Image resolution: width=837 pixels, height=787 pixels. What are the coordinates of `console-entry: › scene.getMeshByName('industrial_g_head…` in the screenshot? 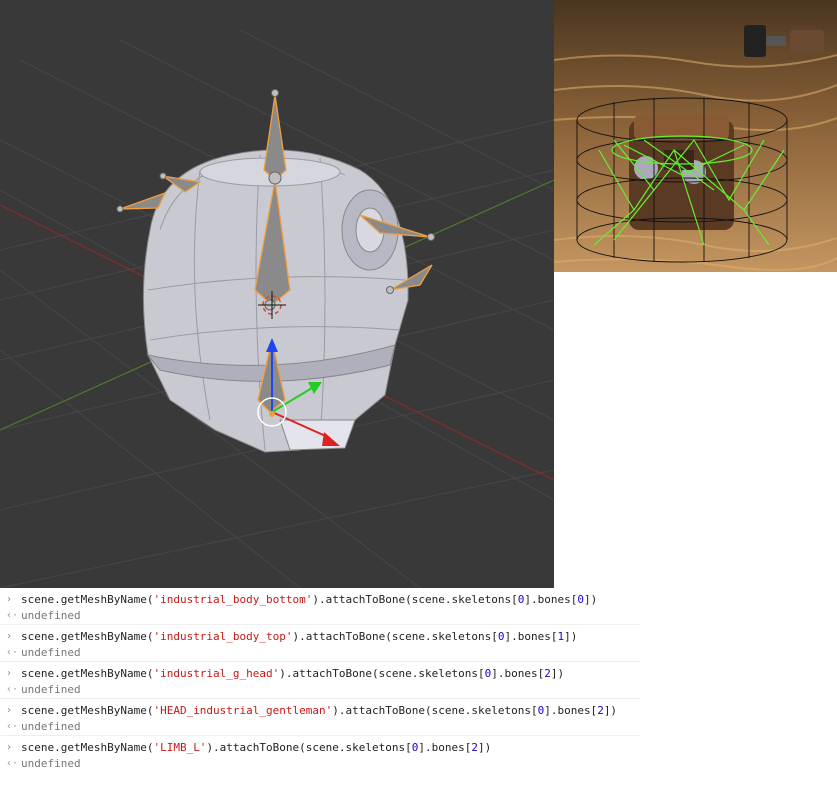 It's located at (320, 680).